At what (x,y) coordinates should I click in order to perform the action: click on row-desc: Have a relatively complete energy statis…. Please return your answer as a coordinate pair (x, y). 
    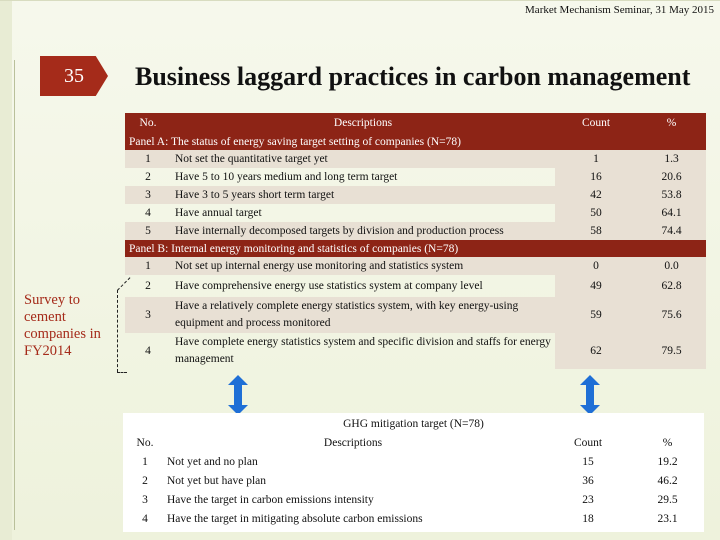
    Looking at the image, I should click on (363, 315).